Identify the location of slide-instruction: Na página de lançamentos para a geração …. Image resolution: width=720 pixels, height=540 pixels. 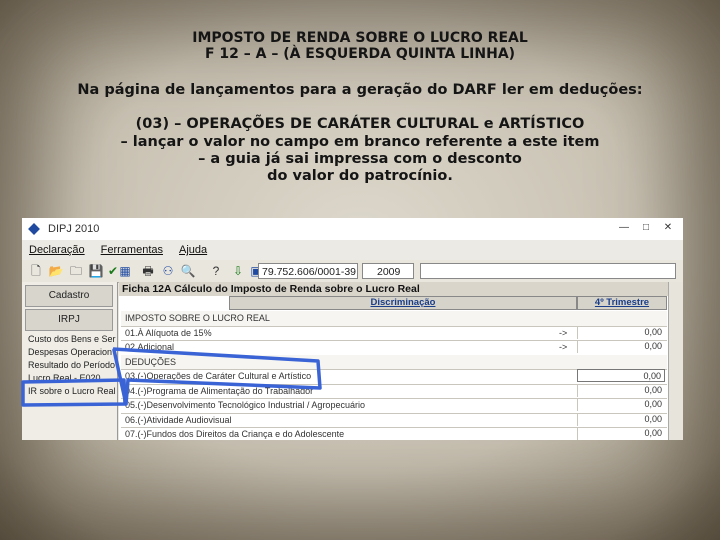
(360, 90).